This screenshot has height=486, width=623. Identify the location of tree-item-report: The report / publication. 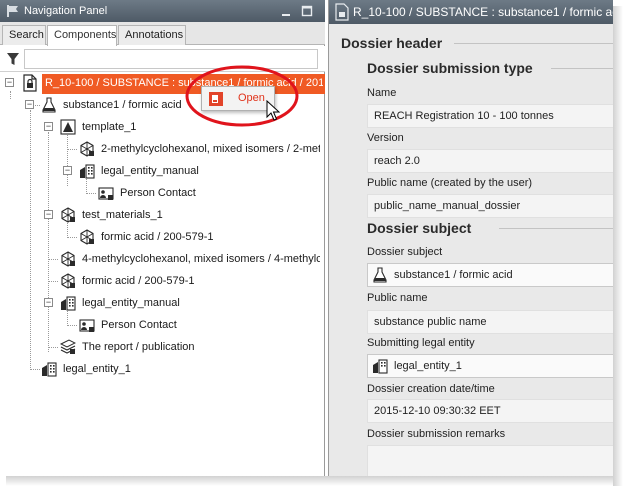
(110, 347).